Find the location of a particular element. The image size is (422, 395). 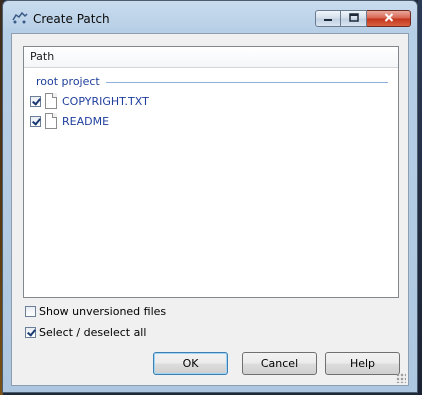

title-bar: Create Patch is located at coordinates (210, 17).